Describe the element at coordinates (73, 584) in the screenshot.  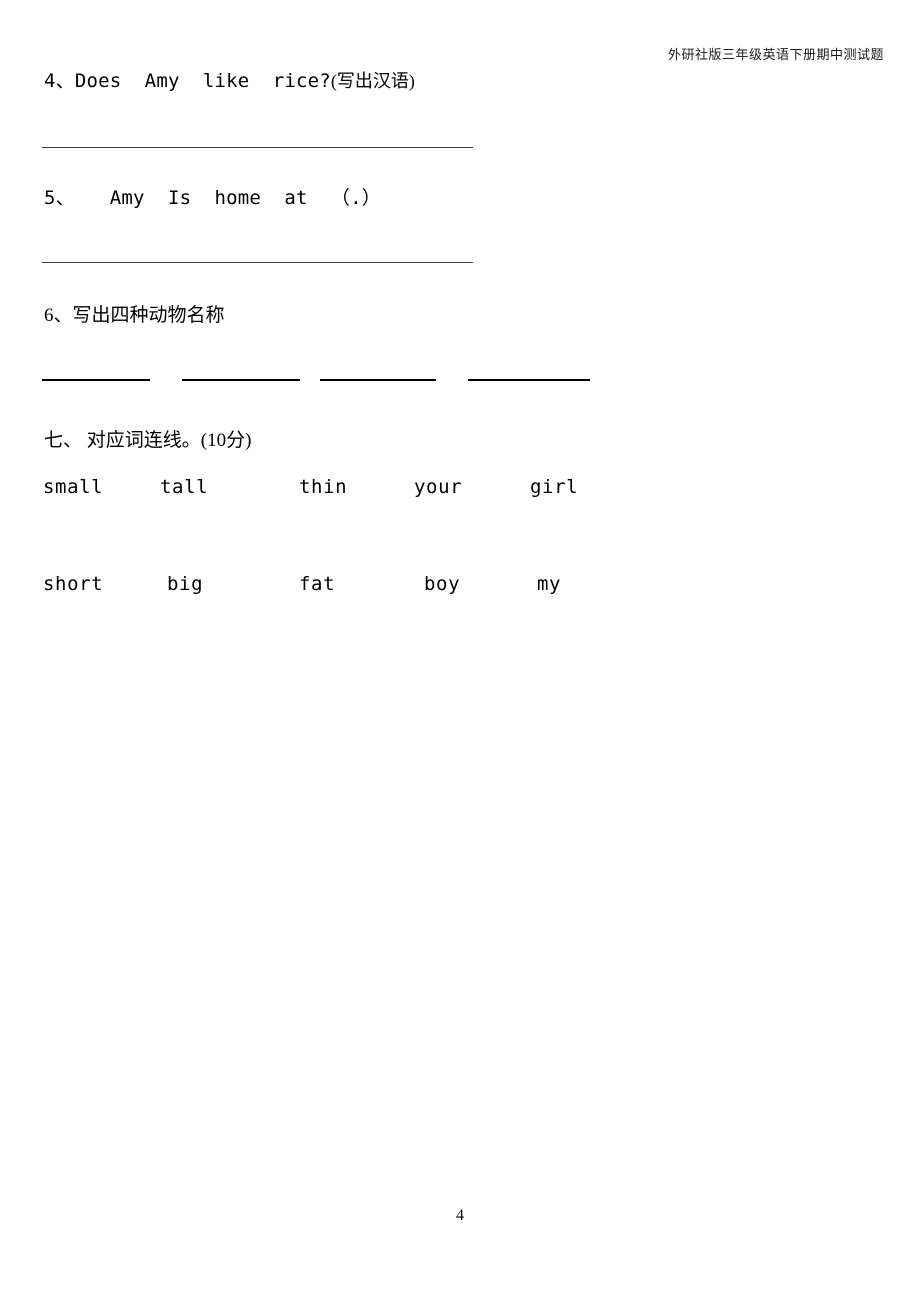
I see `match-word-short: short` at that location.